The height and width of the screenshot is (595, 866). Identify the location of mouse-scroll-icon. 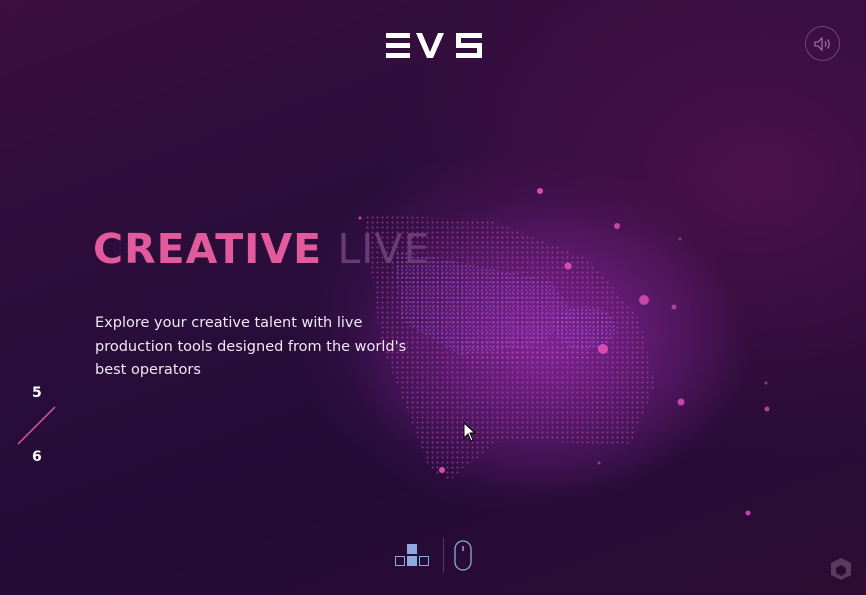
(463, 555).